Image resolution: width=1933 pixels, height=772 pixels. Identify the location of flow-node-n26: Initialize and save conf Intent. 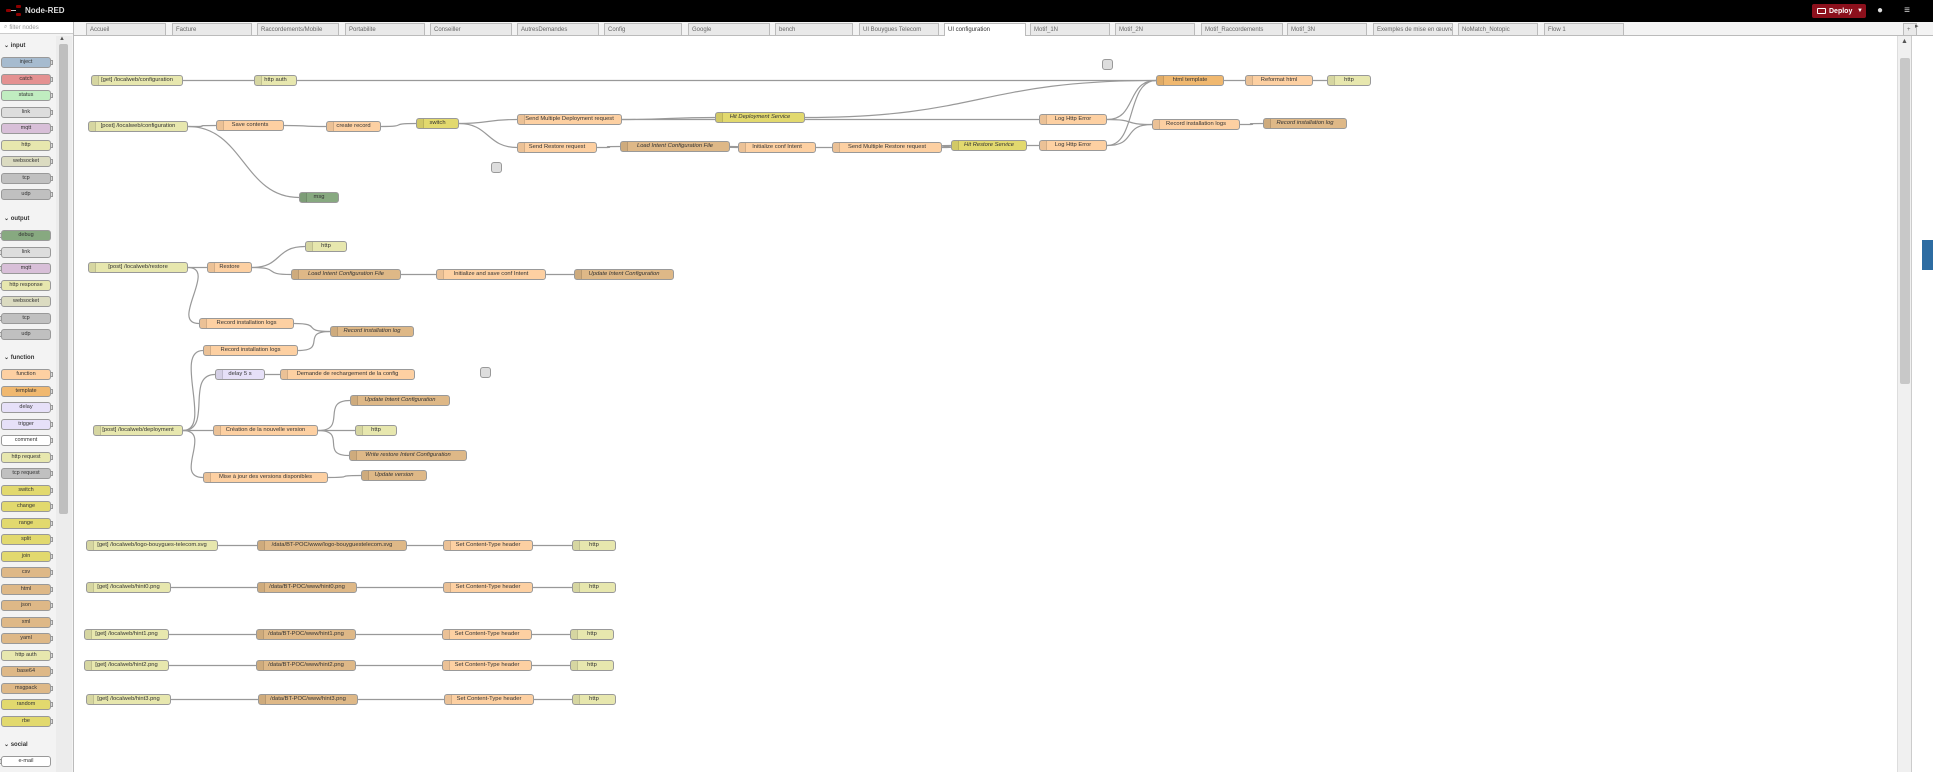
(491, 274).